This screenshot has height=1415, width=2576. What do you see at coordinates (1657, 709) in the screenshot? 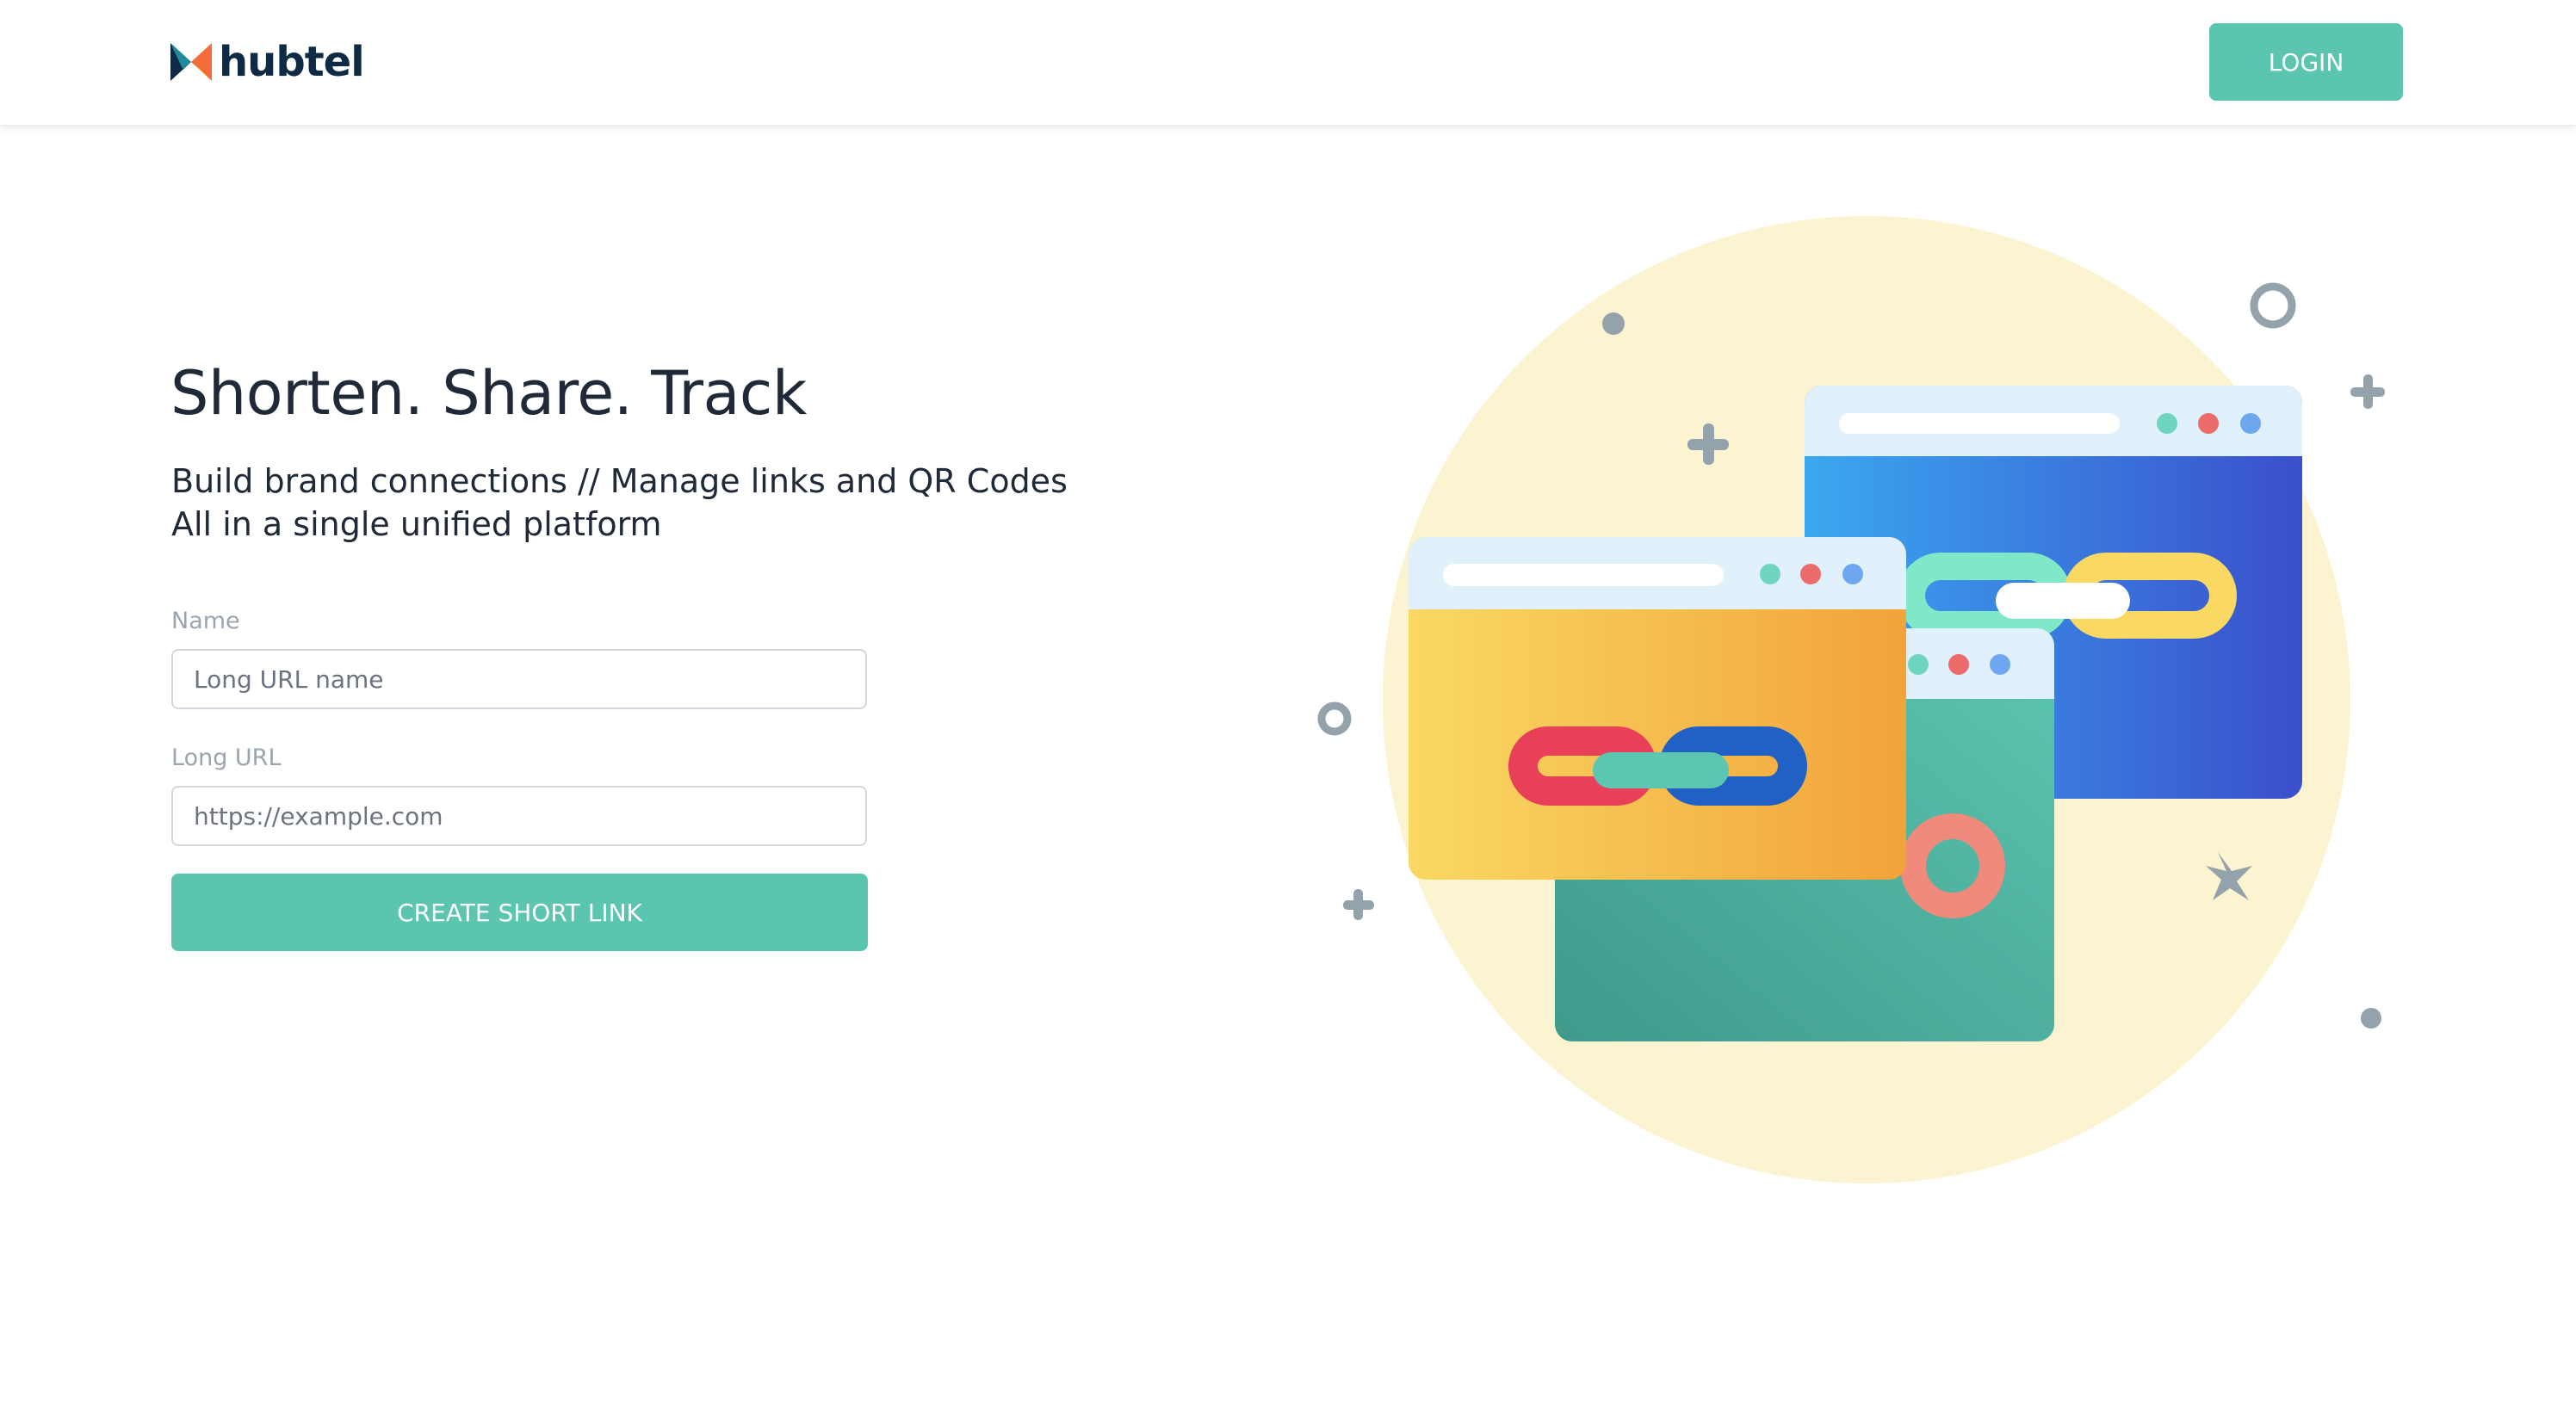
I see `yellow-window` at bounding box center [1657, 709].